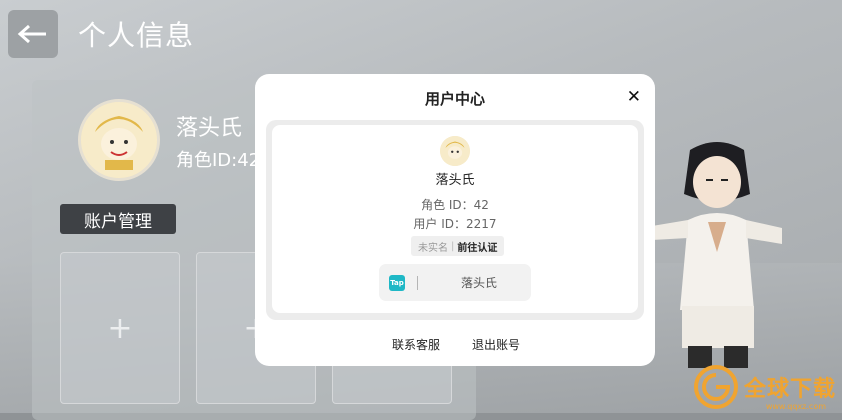 The image size is (842, 420). I want to click on verify-link: 前往认证, so click(477, 246).